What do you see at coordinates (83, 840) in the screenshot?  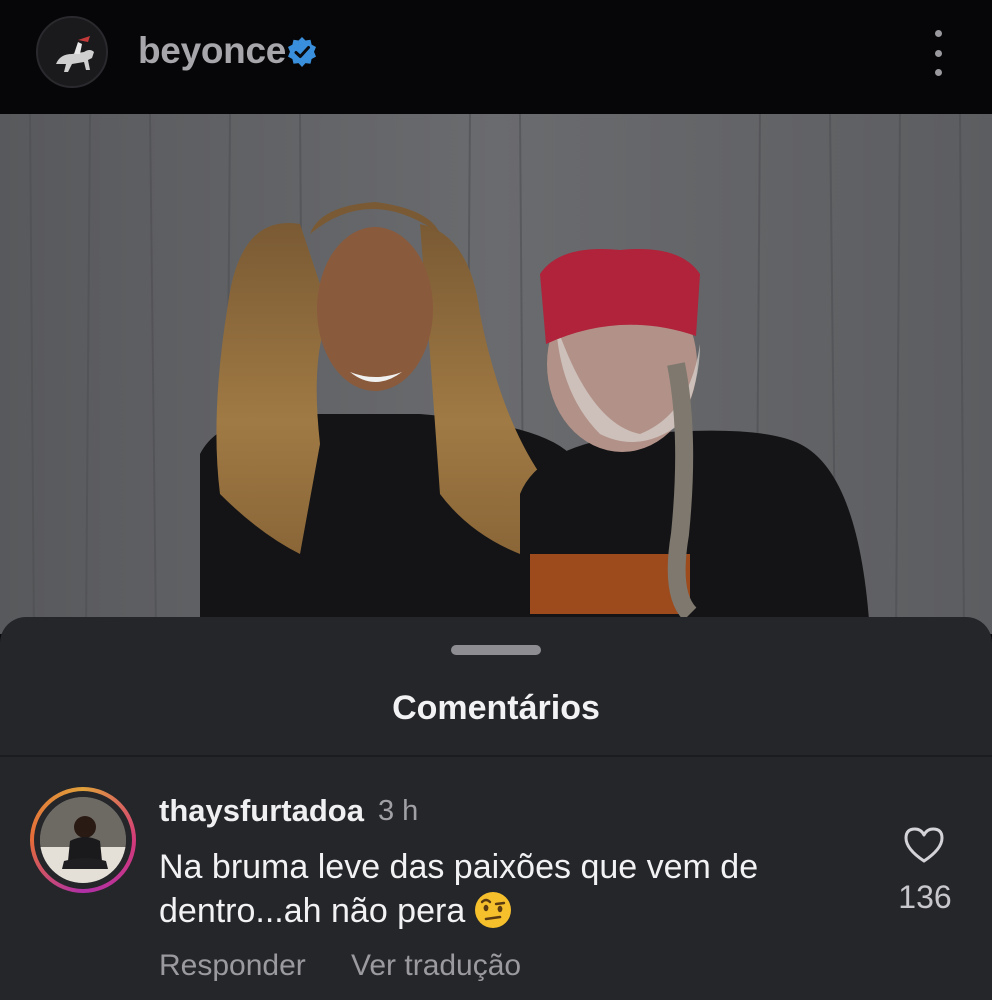 I see `comment-avatar` at bounding box center [83, 840].